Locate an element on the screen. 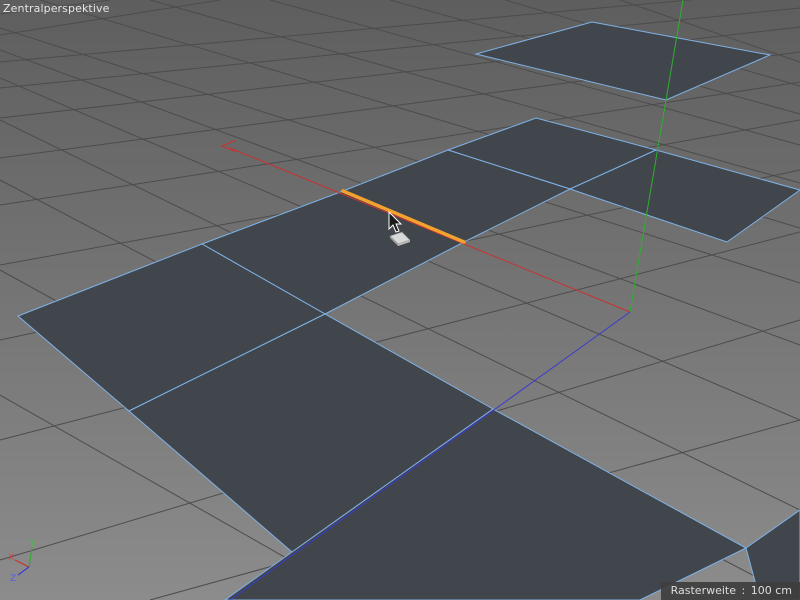 This screenshot has height=600, width=800. gizmo-y-label: Y is located at coordinates (32, 544).